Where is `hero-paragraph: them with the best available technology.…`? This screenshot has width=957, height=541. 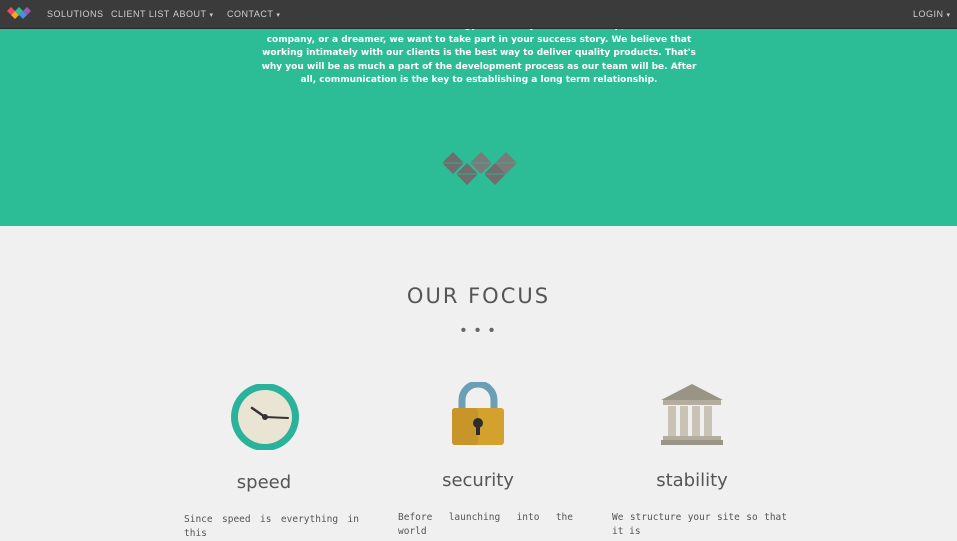 hero-paragraph: them with the best available technology.… is located at coordinates (479, 53).